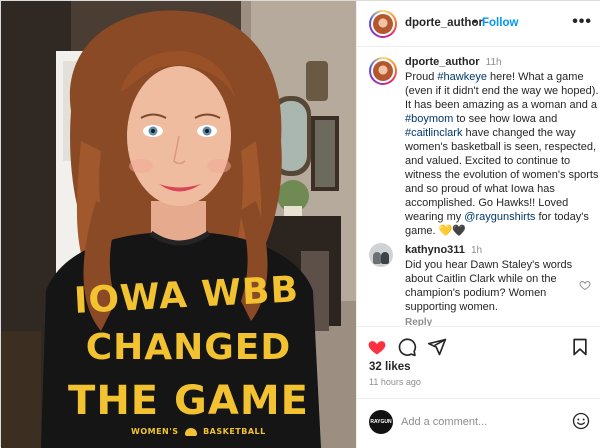  I want to click on commenter-avatar, so click(381, 255).